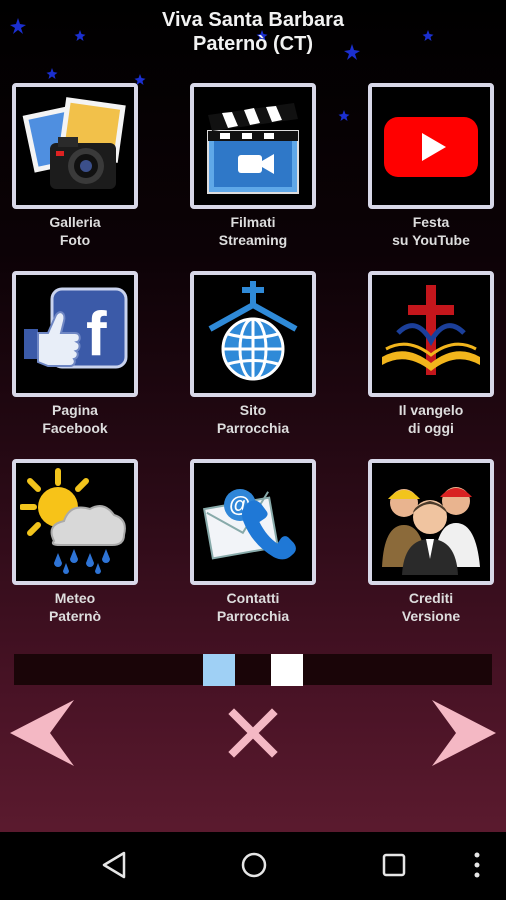 The height and width of the screenshot is (900, 506). I want to click on tile-crediti-versione: Crediti Versione, so click(431, 542).